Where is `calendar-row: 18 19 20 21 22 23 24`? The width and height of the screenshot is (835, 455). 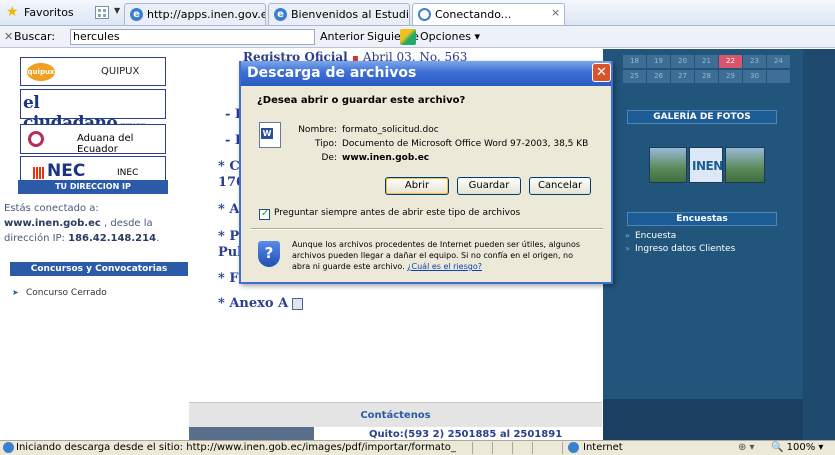
calendar-row: 18 19 20 21 22 23 24 is located at coordinates (708, 61).